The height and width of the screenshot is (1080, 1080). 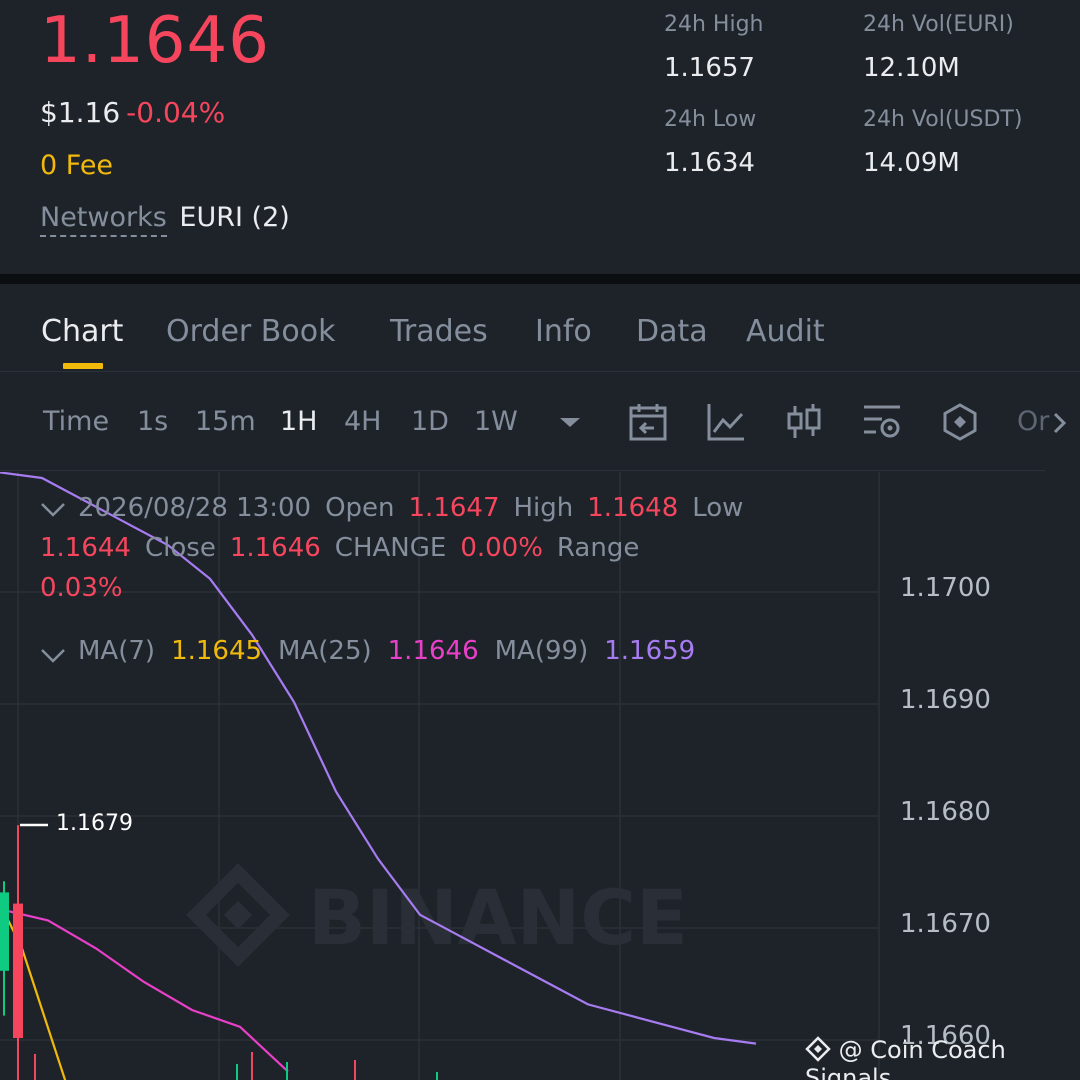 What do you see at coordinates (648, 422) in the screenshot?
I see `calendar-icon` at bounding box center [648, 422].